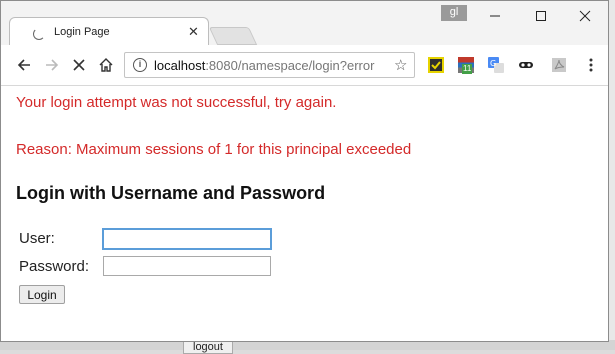 Image resolution: width=615 pixels, height=354 pixels. I want to click on address-bar: i localhost:8080/namespace/login?error ☆, so click(269, 65).